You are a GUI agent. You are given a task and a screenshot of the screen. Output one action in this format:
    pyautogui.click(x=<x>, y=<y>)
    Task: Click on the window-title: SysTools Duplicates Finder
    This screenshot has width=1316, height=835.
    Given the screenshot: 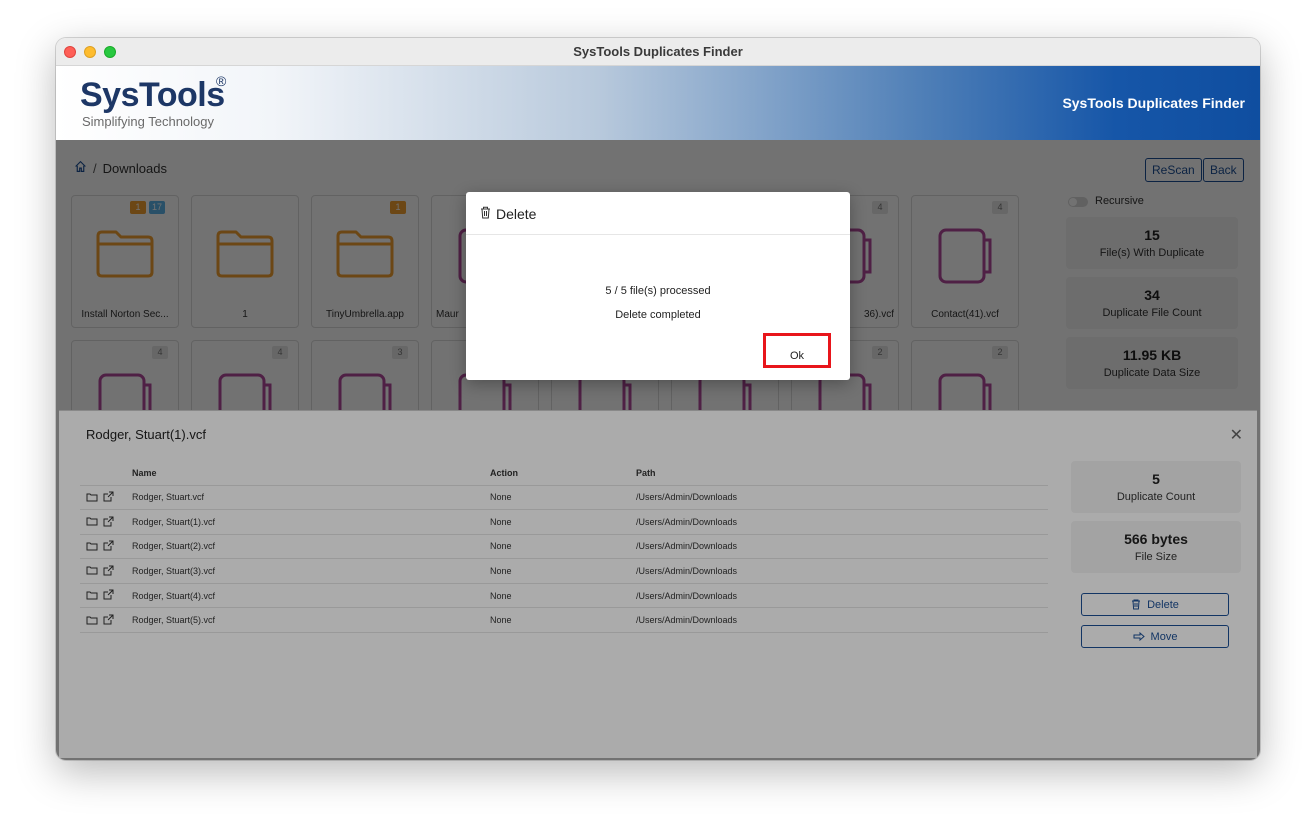 What is the action you would take?
    pyautogui.click(x=658, y=51)
    